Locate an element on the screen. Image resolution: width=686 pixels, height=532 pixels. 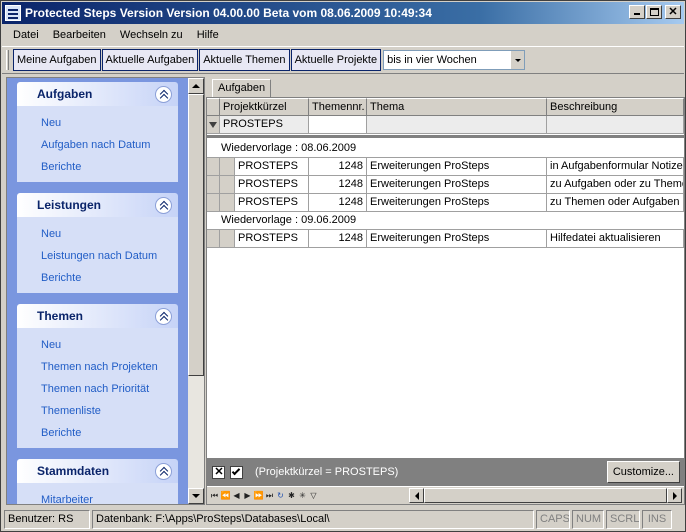
nav-link-leistungen-nach-datum: Leistungen nach Datum is located at coordinates (109, 256).